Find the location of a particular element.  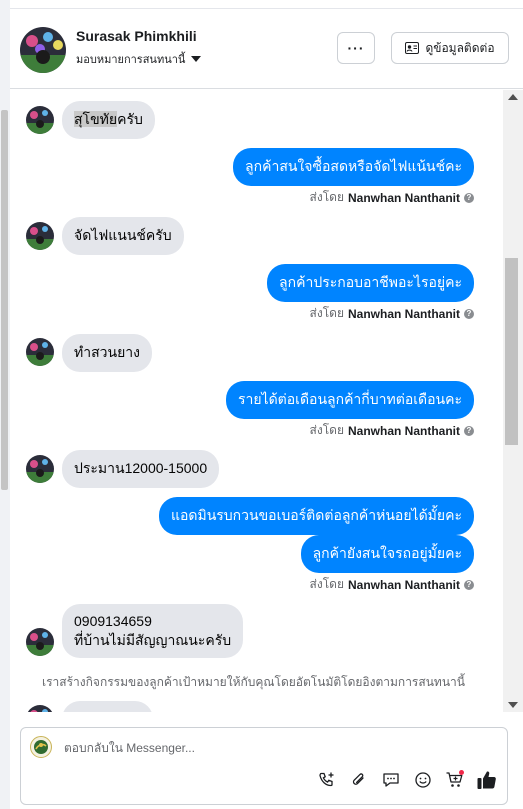

outgoing-message: ลูกค้าสนใจซื้อสดหรือจัดไฟแน้นช์คะ is located at coordinates (353, 167).